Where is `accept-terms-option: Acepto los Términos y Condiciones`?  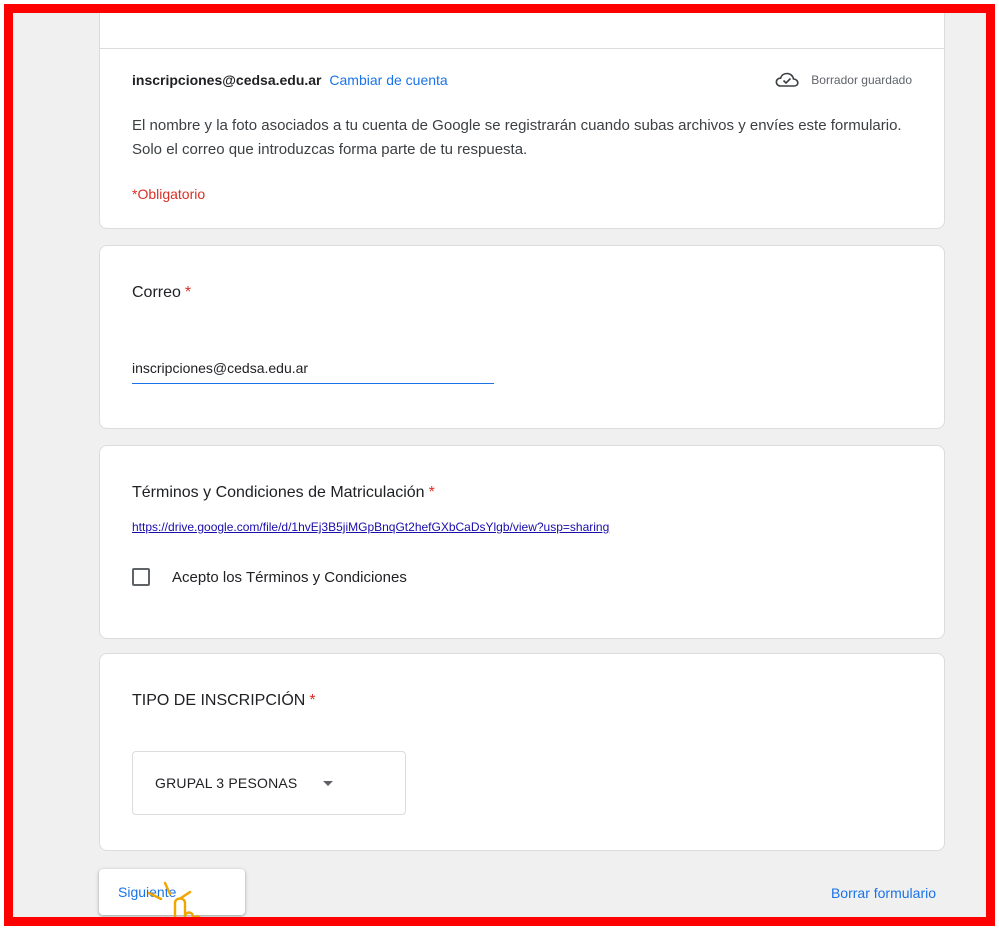 accept-terms-option: Acepto los Términos y Condiciones is located at coordinates (269, 577).